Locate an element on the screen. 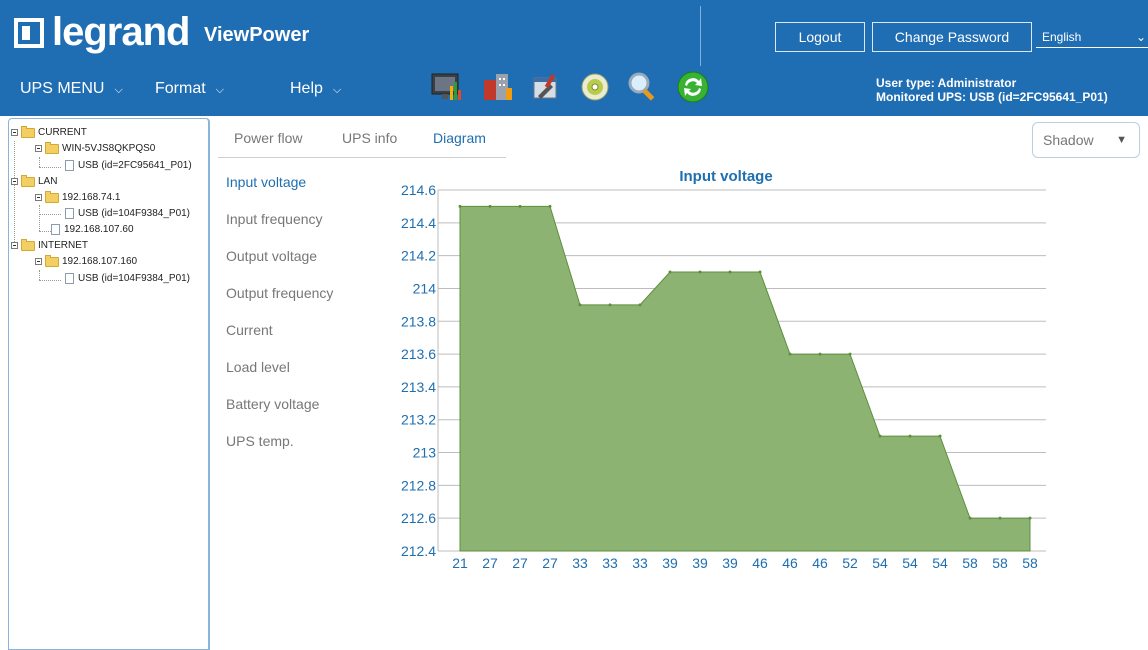 Image resolution: width=1148 pixels, height=650 pixels. tree-node-internet-host: 192.168.107.160 is located at coordinates (86, 260).